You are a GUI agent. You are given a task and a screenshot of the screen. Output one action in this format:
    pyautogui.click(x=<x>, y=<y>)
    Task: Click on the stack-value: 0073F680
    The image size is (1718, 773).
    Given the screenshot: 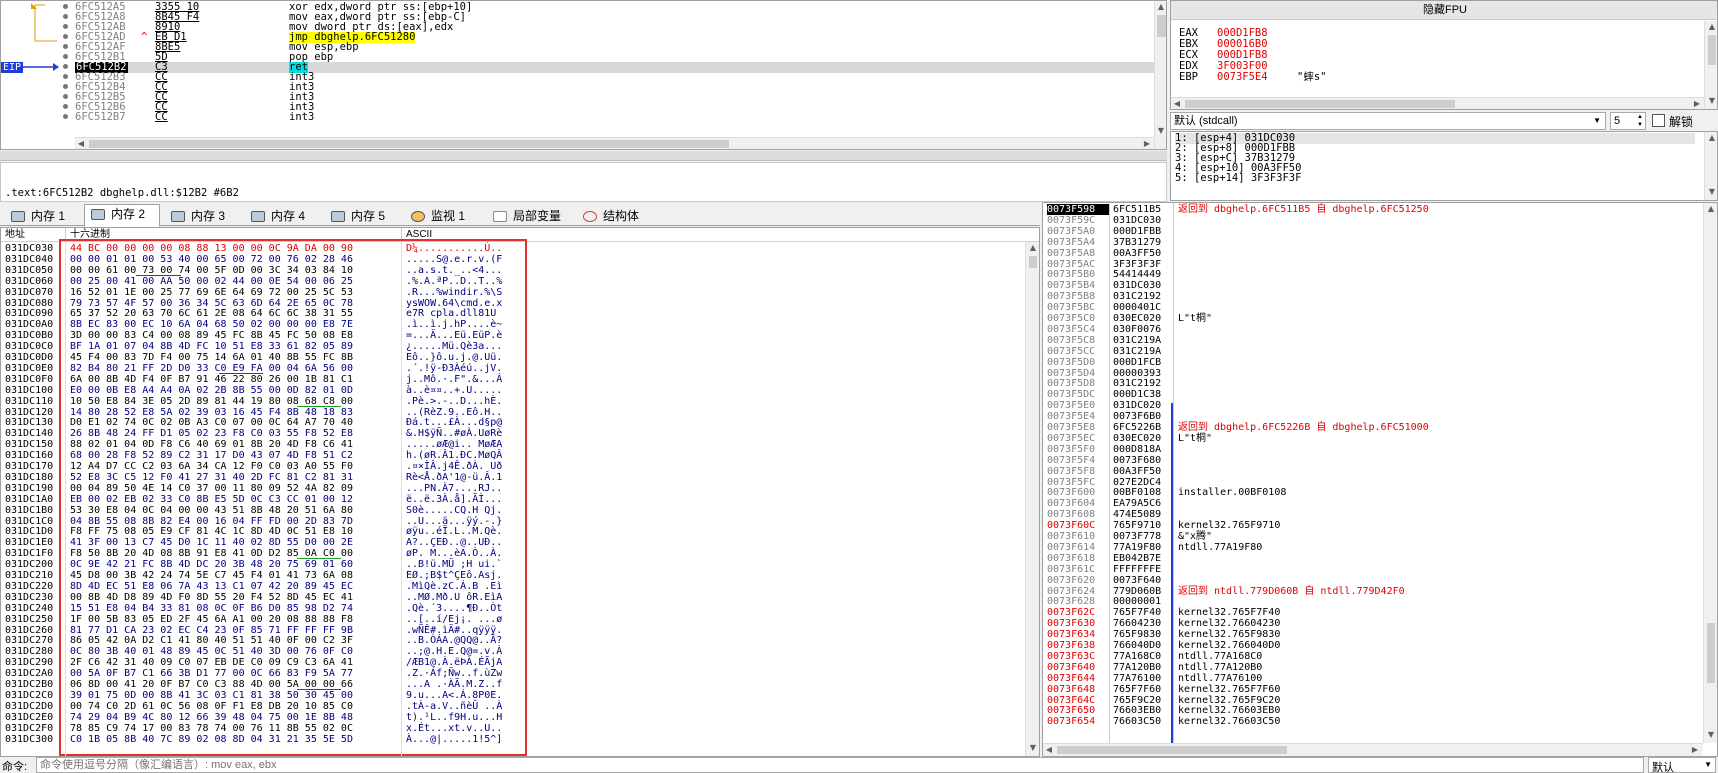 What is the action you would take?
    pyautogui.click(x=1137, y=460)
    